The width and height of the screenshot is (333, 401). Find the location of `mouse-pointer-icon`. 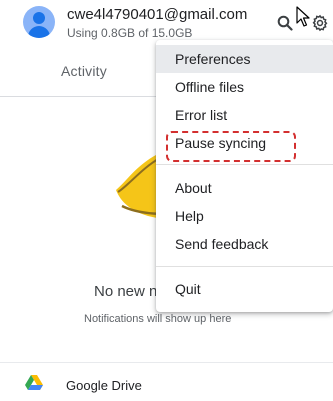

mouse-pointer-icon is located at coordinates (303, 16).